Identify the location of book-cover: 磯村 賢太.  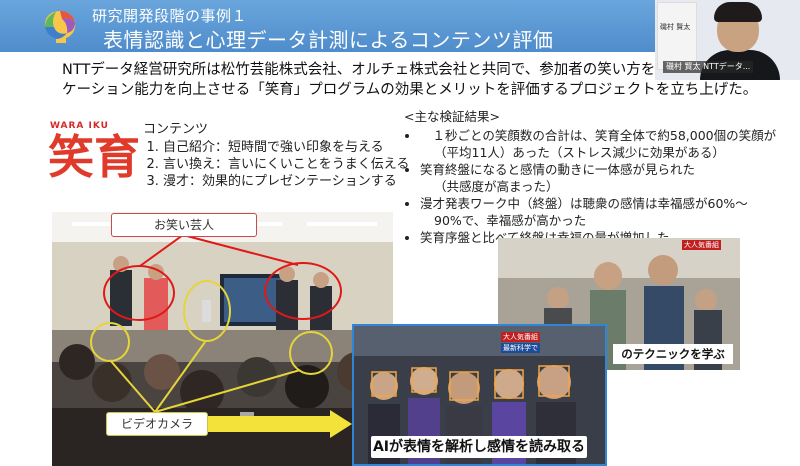
(677, 36).